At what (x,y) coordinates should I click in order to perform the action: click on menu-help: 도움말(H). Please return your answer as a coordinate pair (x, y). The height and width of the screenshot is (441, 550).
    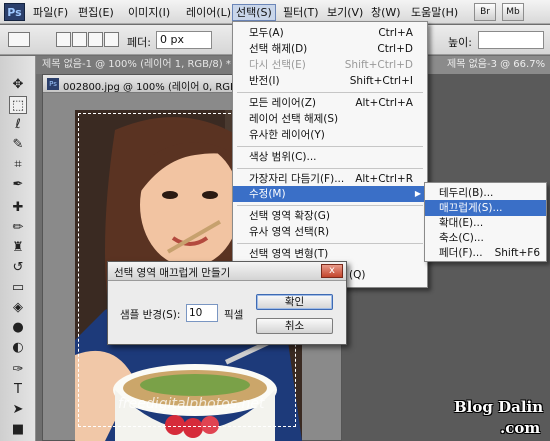
    Looking at the image, I should click on (434, 12).